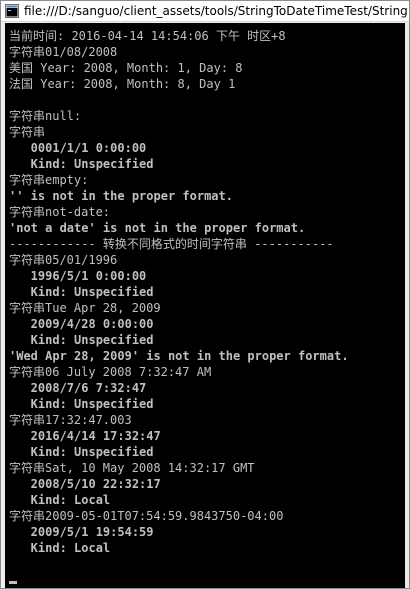  What do you see at coordinates (78, 148) in the screenshot?
I see `console-line: 0001/1/1 0:00:00` at bounding box center [78, 148].